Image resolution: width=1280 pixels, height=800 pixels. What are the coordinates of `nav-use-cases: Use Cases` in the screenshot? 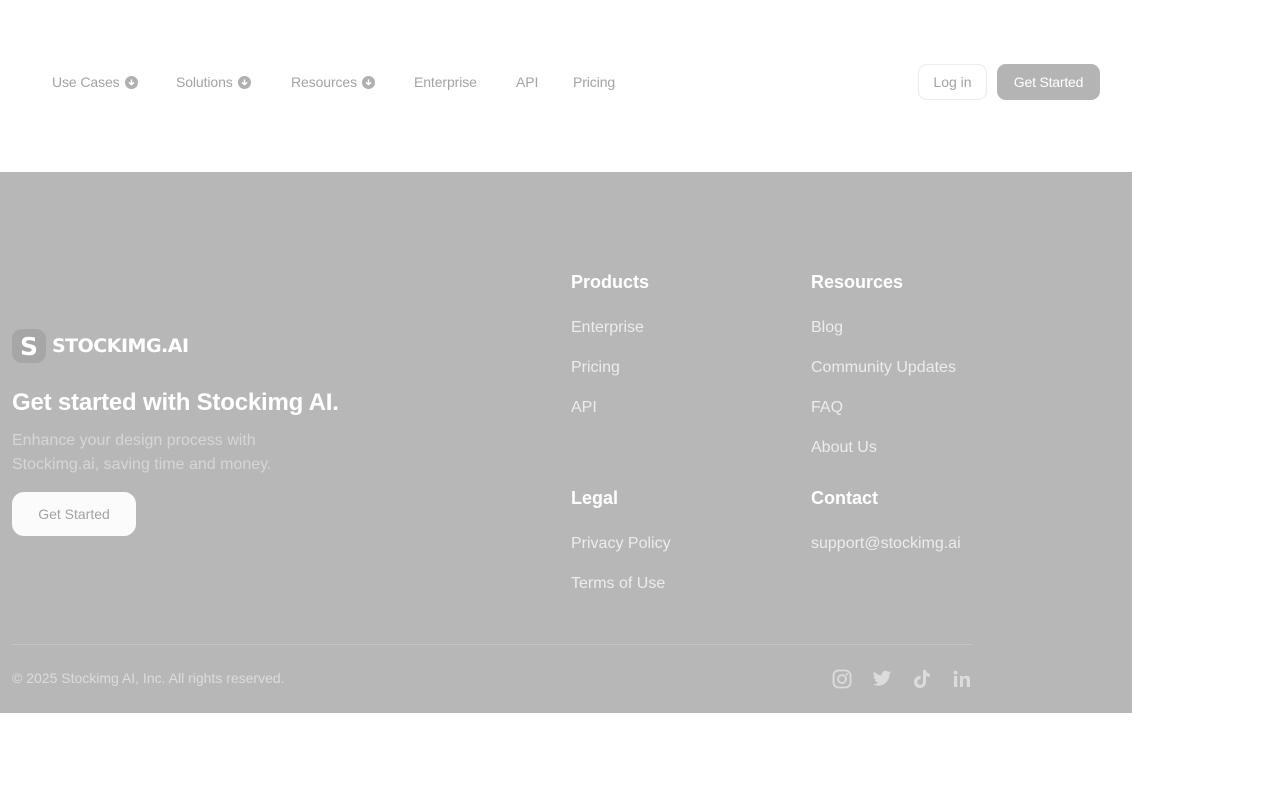 It's located at (95, 82).